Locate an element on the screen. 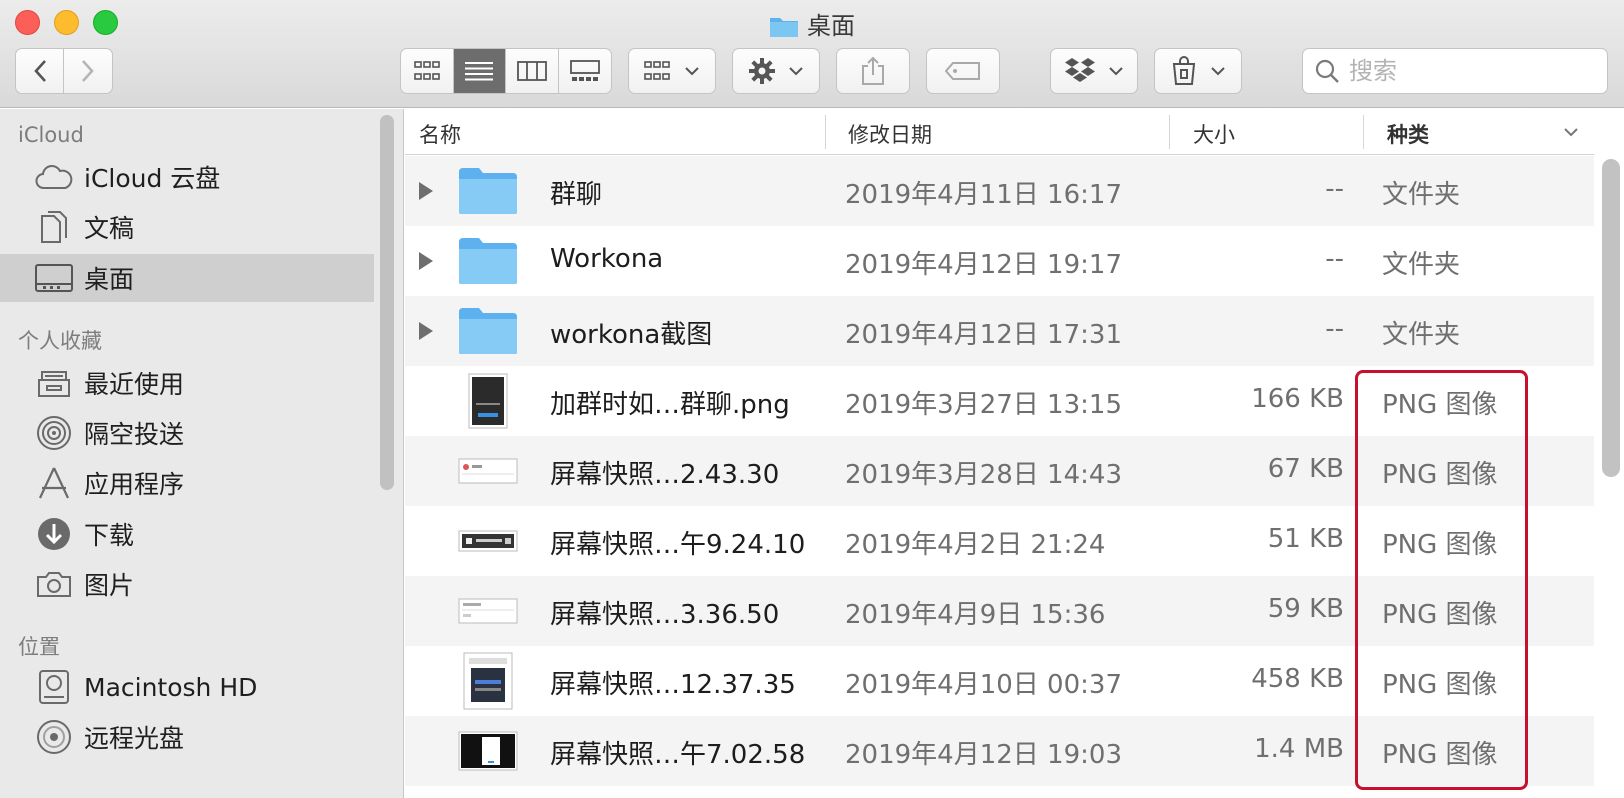 The image size is (1624, 798). file-name: Workona is located at coordinates (607, 259).